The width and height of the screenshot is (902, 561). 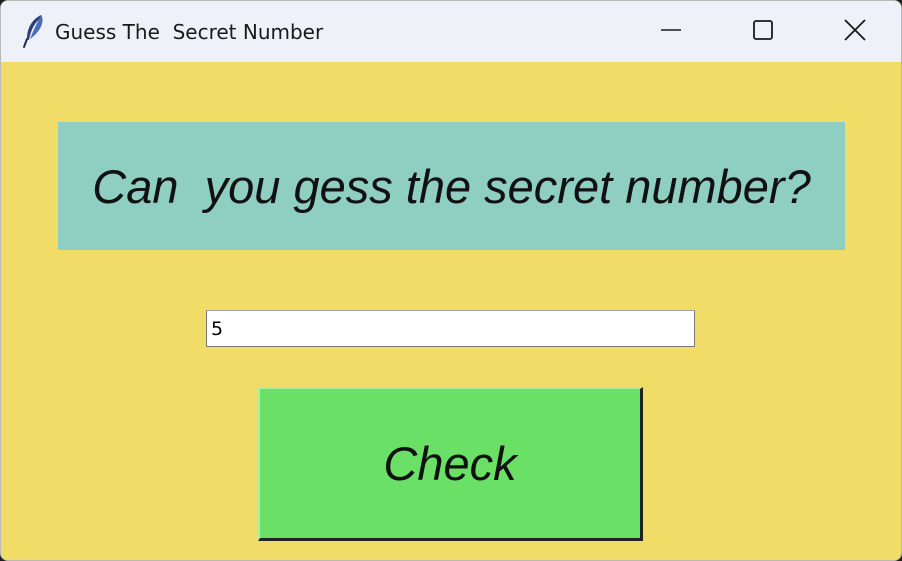 I want to click on minimize-button, so click(x=671, y=31).